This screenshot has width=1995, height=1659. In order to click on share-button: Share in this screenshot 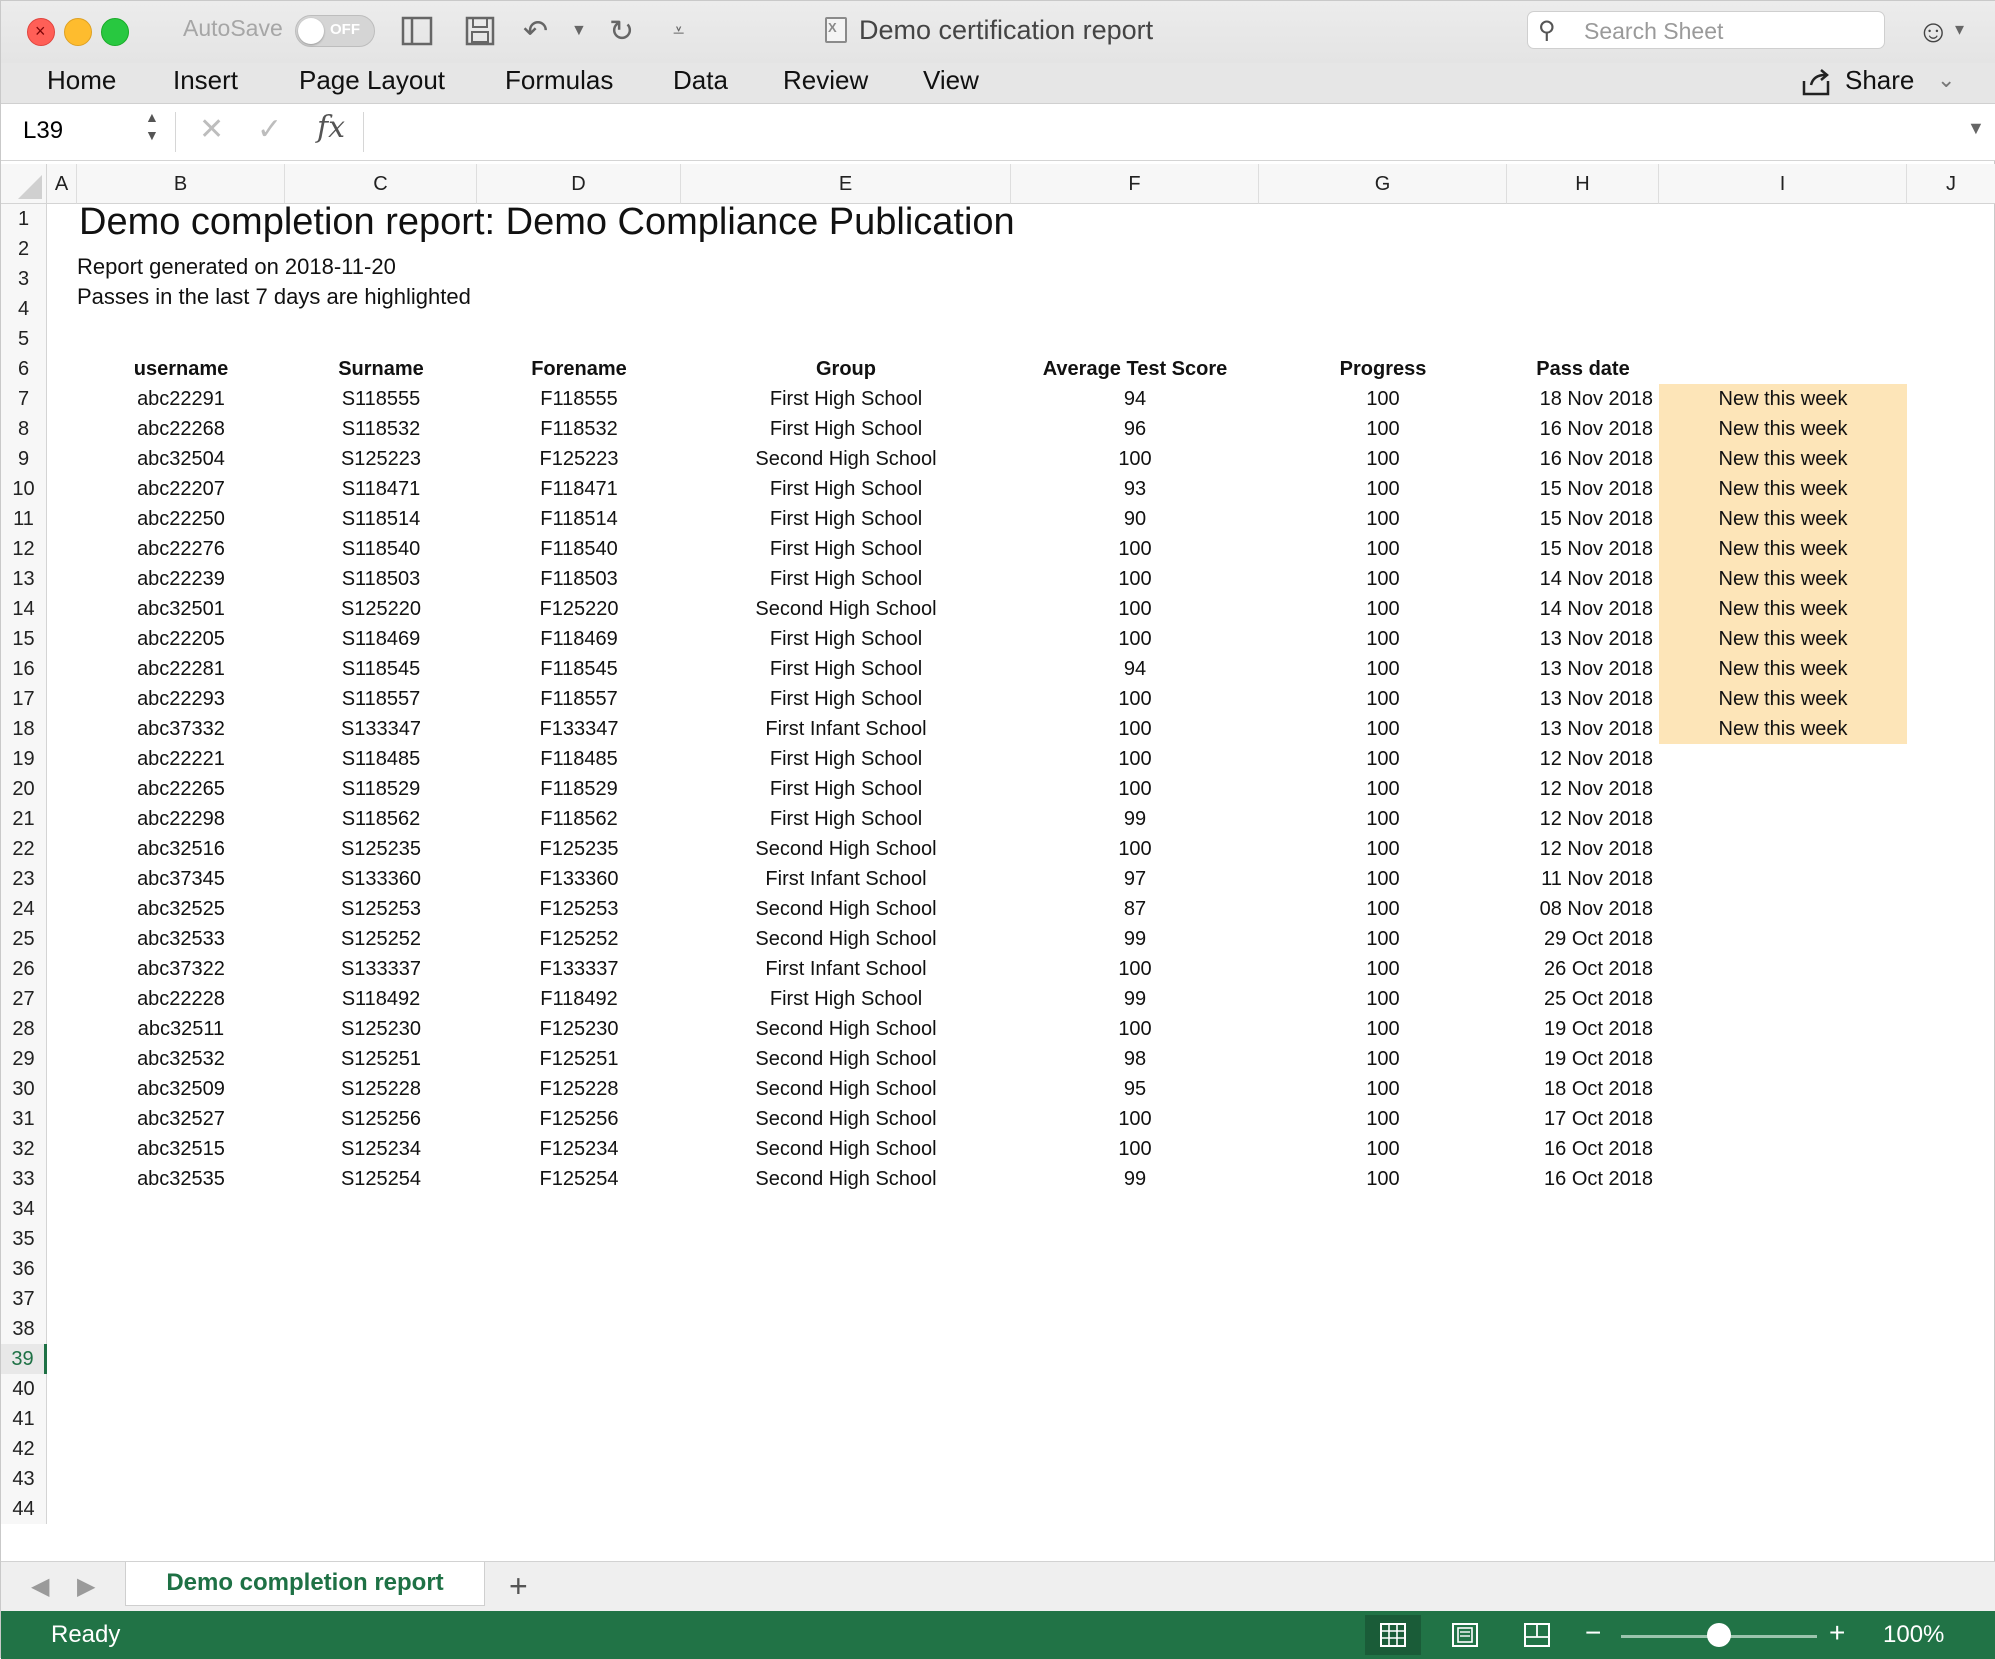, I will do `click(1879, 80)`.